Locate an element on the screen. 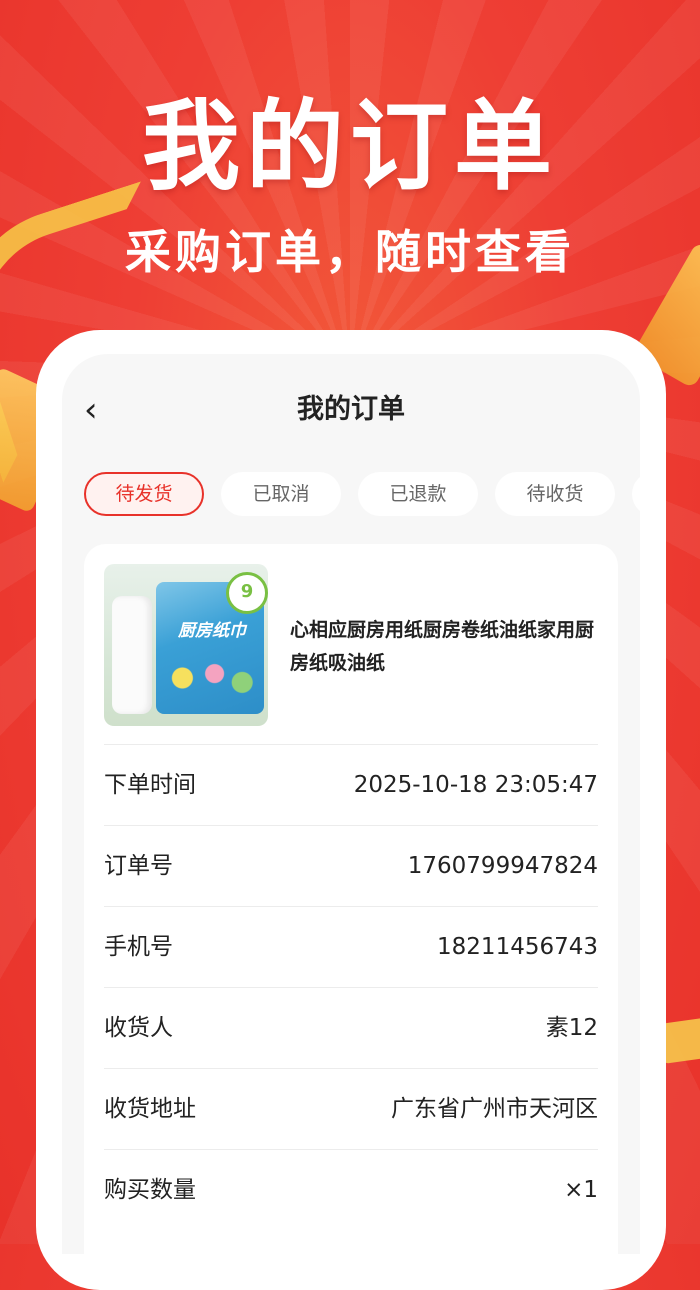 The width and height of the screenshot is (700, 1290). detail-value: 1760799947824 is located at coordinates (502, 866).